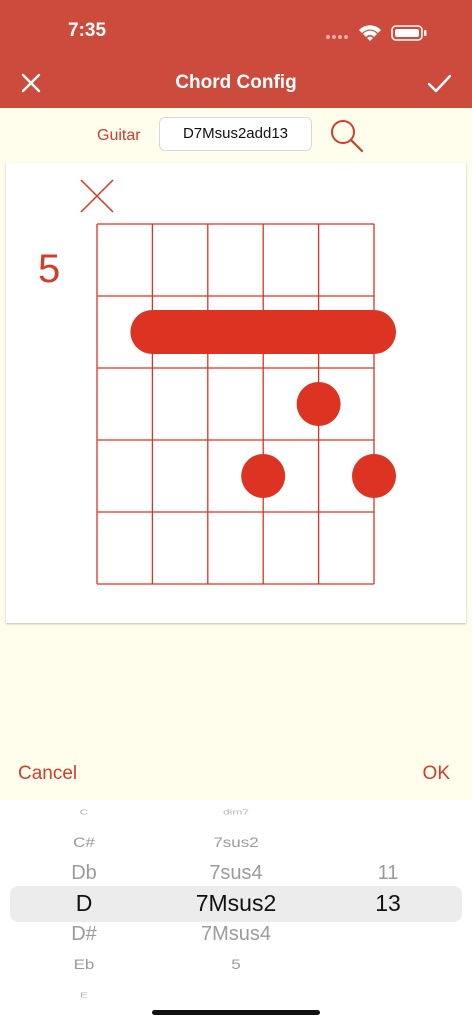  I want to click on instrument-selector: Guitar, so click(119, 136).